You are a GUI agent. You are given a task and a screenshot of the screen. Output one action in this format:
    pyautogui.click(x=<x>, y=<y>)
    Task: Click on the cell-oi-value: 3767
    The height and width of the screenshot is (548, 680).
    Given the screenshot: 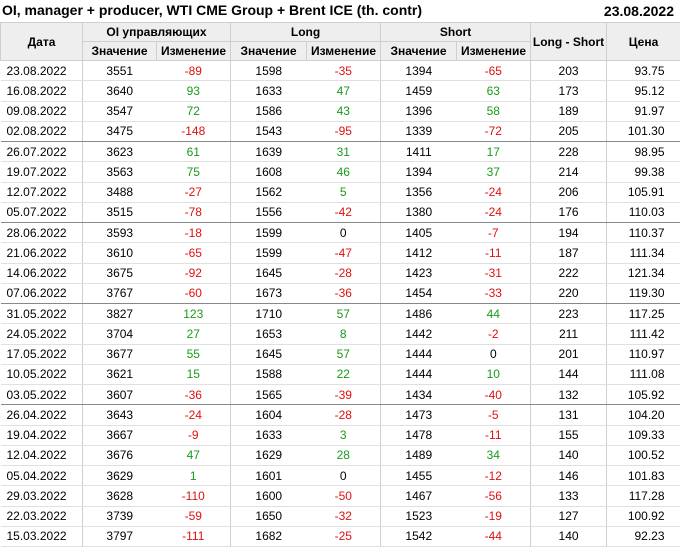 What is the action you would take?
    pyautogui.click(x=119, y=294)
    